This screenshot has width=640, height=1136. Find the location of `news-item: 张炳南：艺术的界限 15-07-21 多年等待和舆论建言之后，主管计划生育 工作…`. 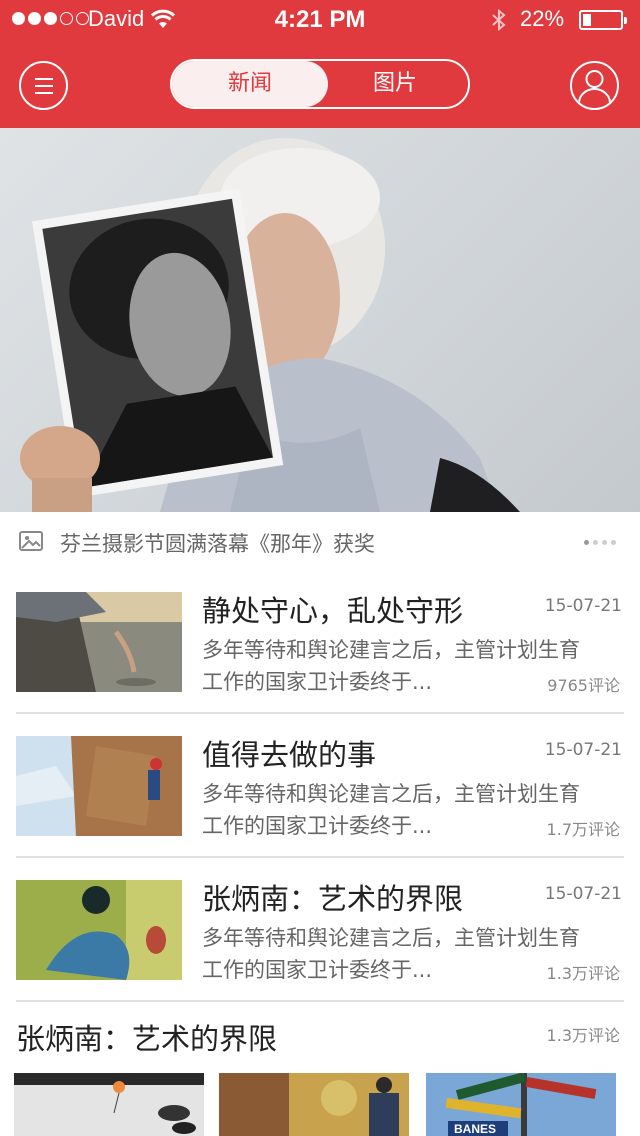

news-item: 张炳南：艺术的界限 15-07-21 多年等待和舆论建言之后，主管计划生育 工作… is located at coordinates (320, 933).